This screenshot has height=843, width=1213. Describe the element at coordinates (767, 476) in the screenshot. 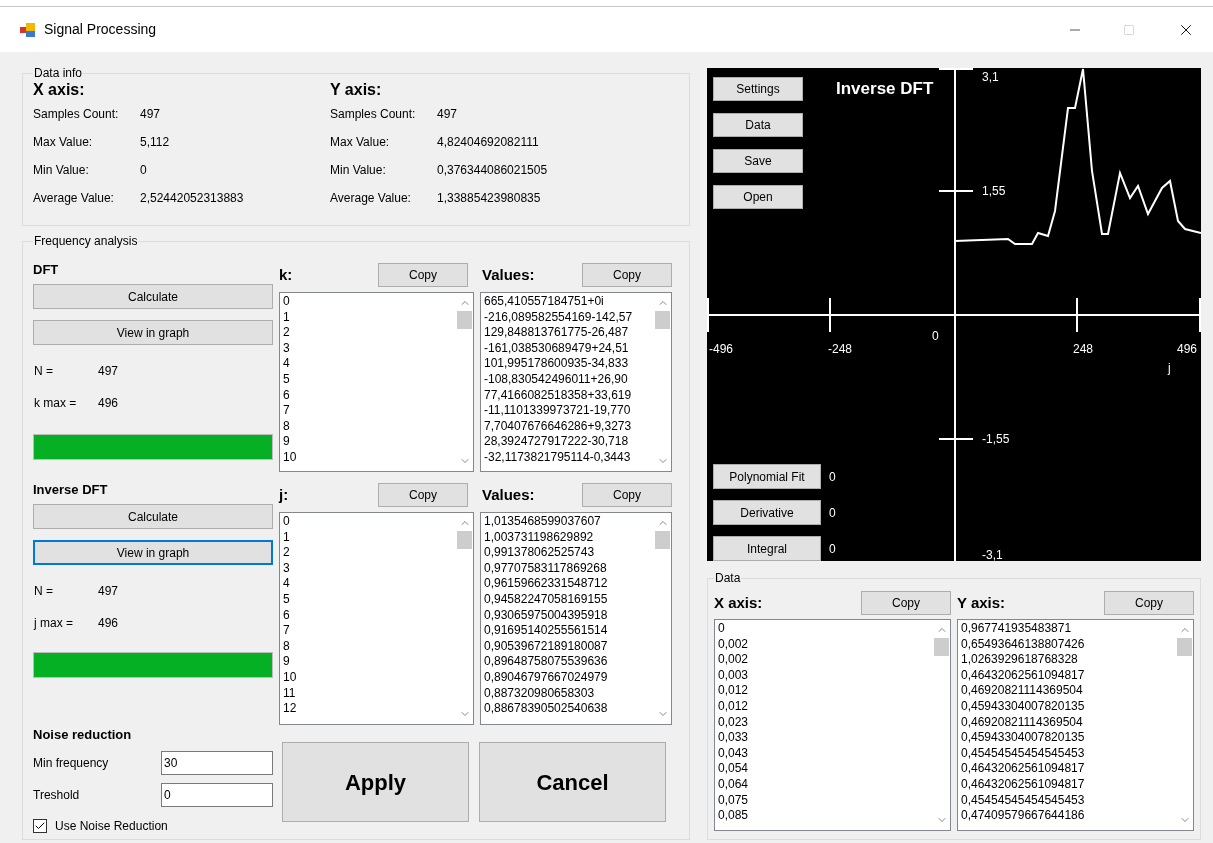

I see `tool-button: Polynomial Fit` at that location.